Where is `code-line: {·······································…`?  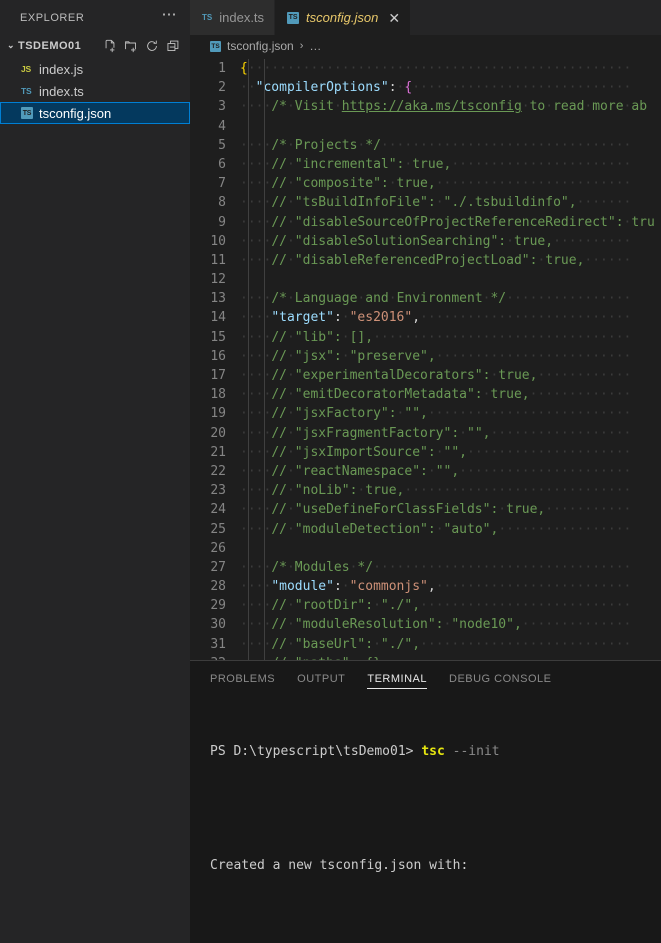
code-line: {·······································… is located at coordinates (436, 68).